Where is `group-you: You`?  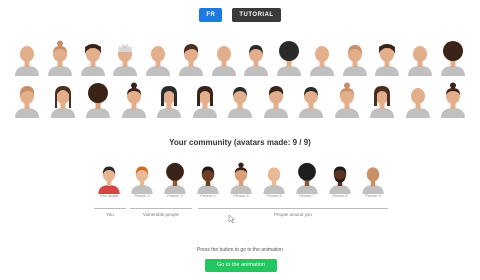 group-you: You is located at coordinates (110, 214).